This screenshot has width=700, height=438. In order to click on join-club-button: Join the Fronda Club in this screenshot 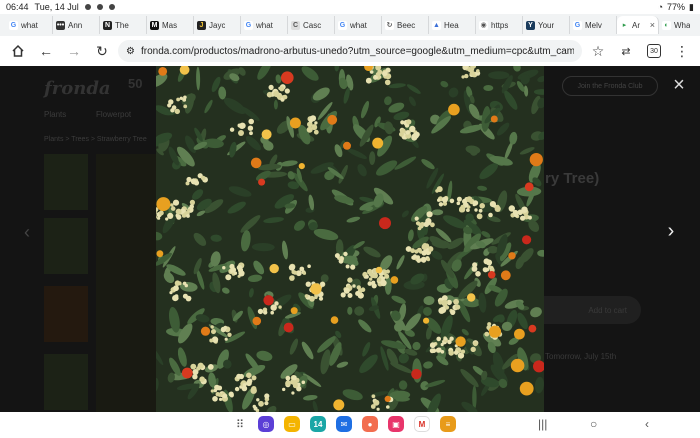, I will do `click(610, 86)`.